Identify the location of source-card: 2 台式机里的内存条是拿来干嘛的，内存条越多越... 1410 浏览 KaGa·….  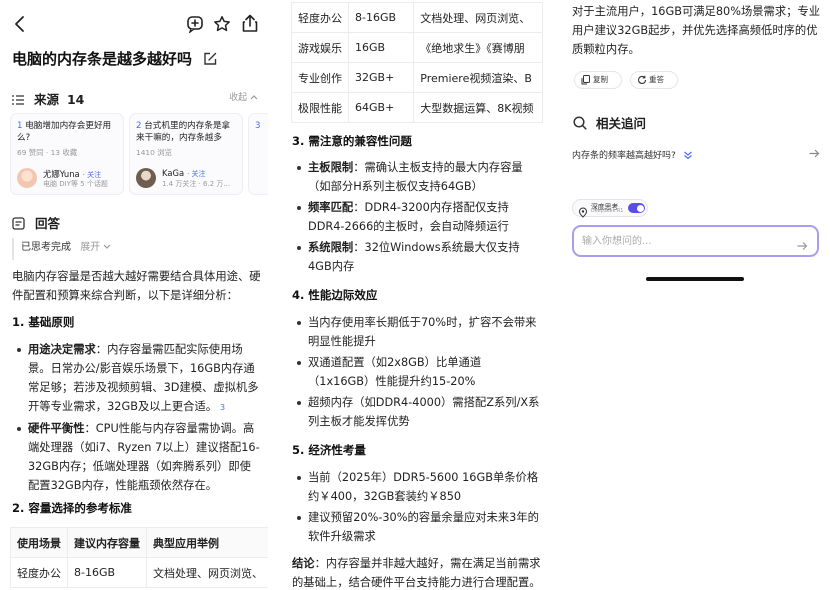
(186, 154).